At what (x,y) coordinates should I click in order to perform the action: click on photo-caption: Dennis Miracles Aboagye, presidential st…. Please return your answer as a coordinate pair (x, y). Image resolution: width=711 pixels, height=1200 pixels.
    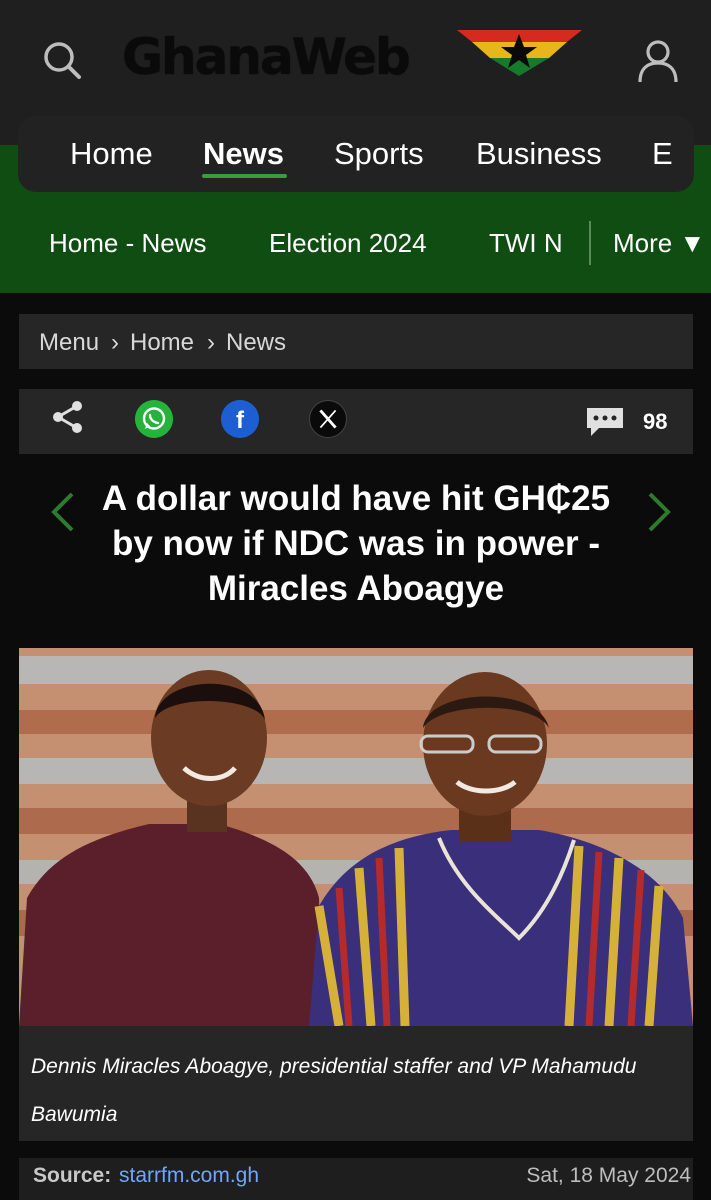
    Looking at the image, I should click on (334, 1090).